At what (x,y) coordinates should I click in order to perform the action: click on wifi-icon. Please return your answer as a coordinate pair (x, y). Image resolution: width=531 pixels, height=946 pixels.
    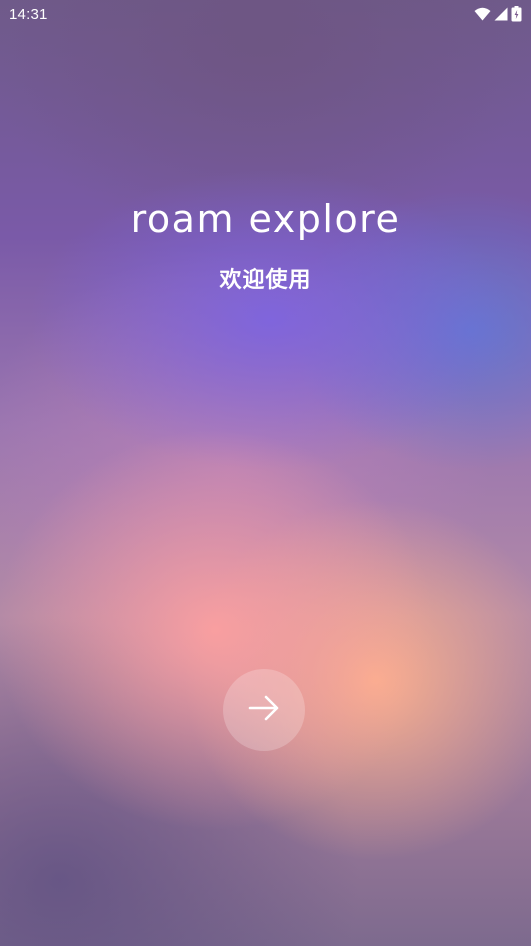
    Looking at the image, I should click on (482, 14).